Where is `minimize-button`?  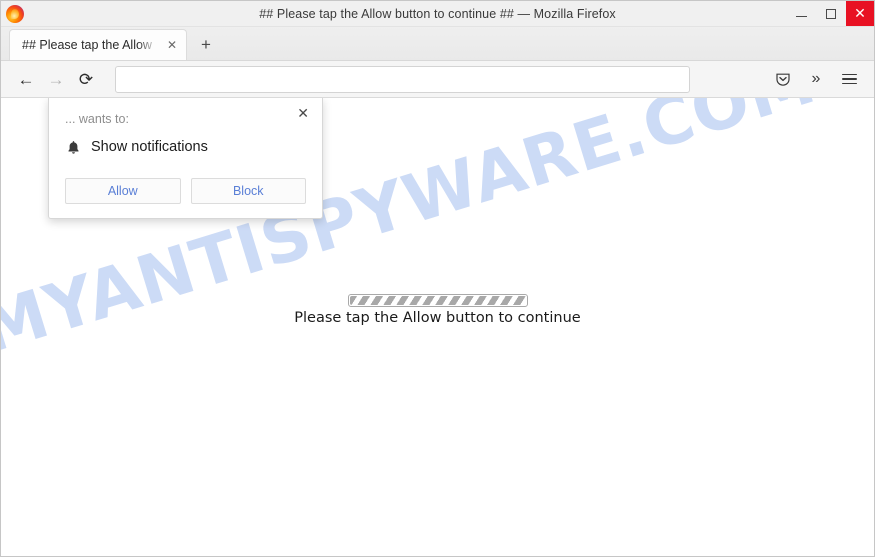
minimize-button is located at coordinates (801, 13).